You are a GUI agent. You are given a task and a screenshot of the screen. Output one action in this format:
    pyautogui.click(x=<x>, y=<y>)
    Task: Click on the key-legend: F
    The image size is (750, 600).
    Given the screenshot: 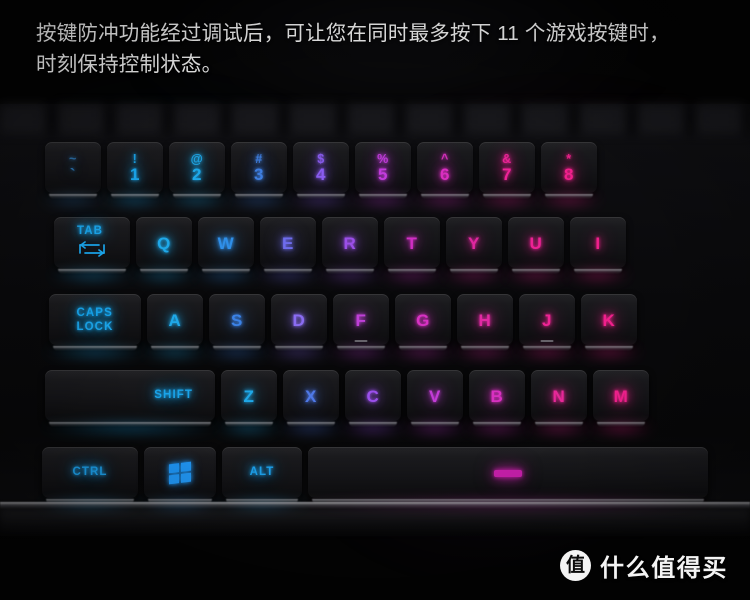 What is the action you would take?
    pyautogui.click(x=361, y=320)
    